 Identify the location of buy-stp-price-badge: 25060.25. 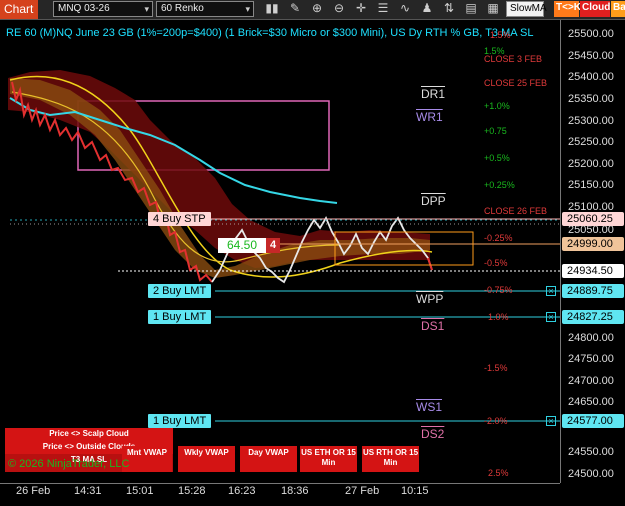
(593, 219).